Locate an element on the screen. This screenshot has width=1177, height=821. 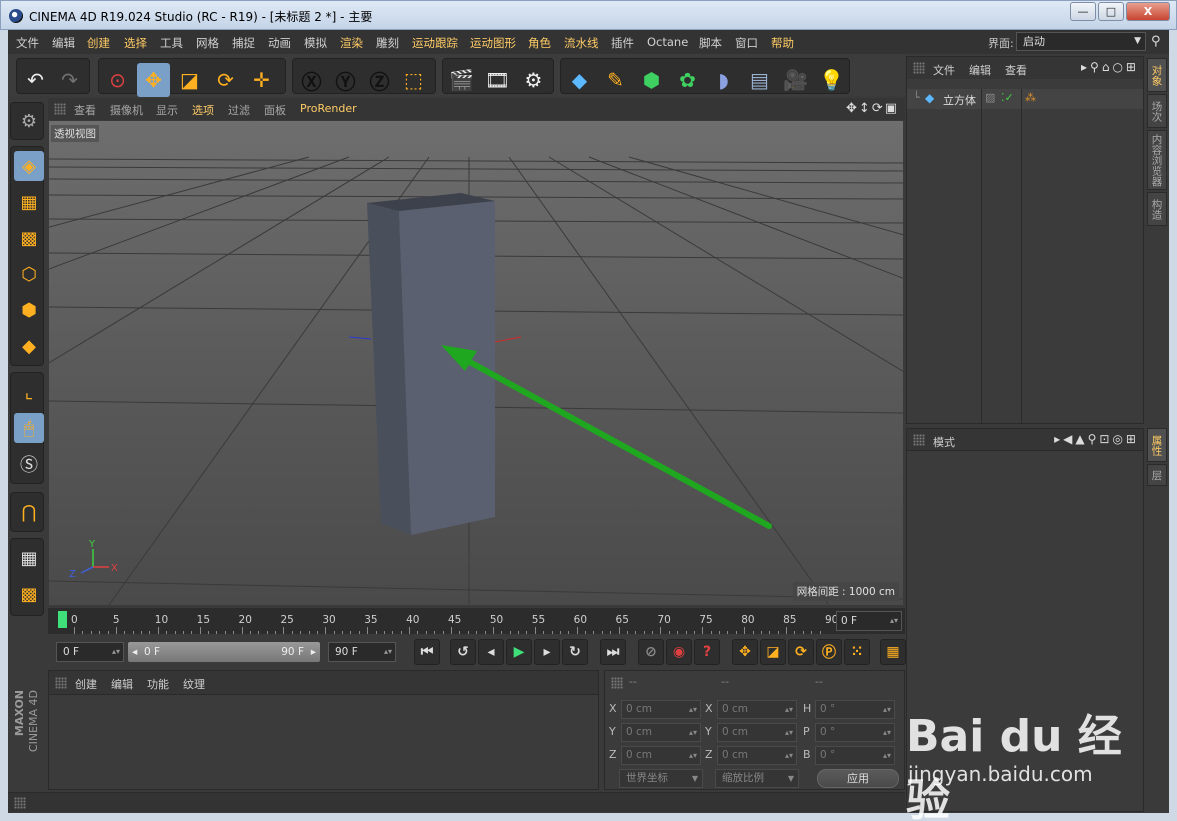
menu-mograph: 运动图形 is located at coordinates (493, 43).